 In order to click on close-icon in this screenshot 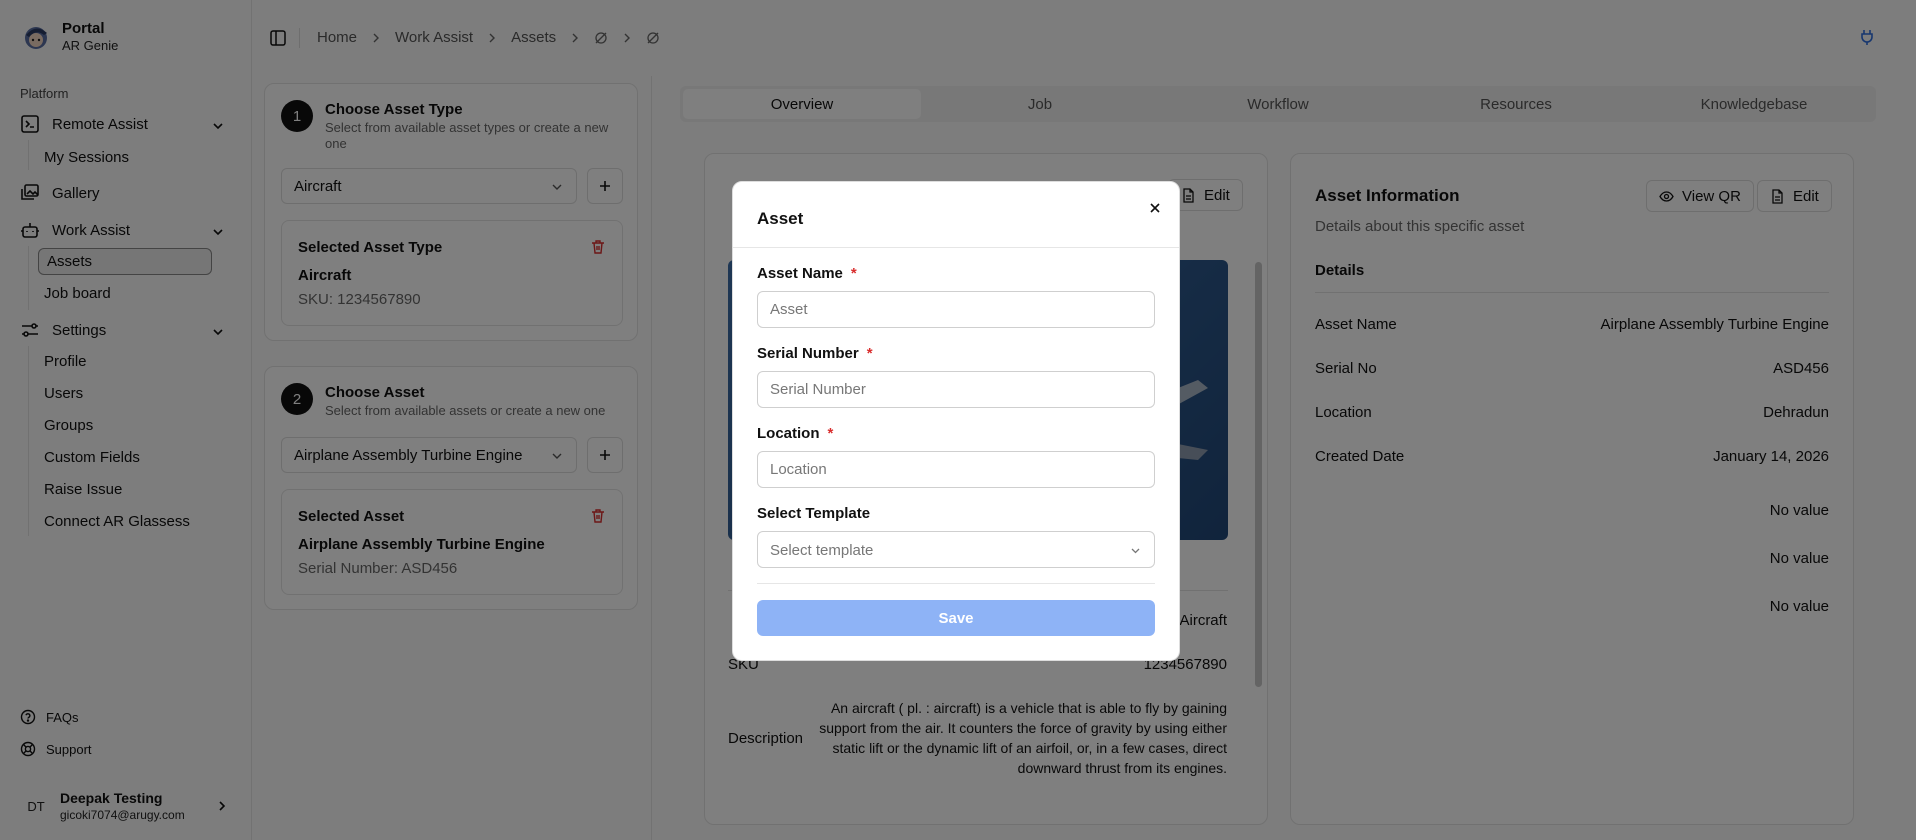, I will do `click(1155, 208)`.